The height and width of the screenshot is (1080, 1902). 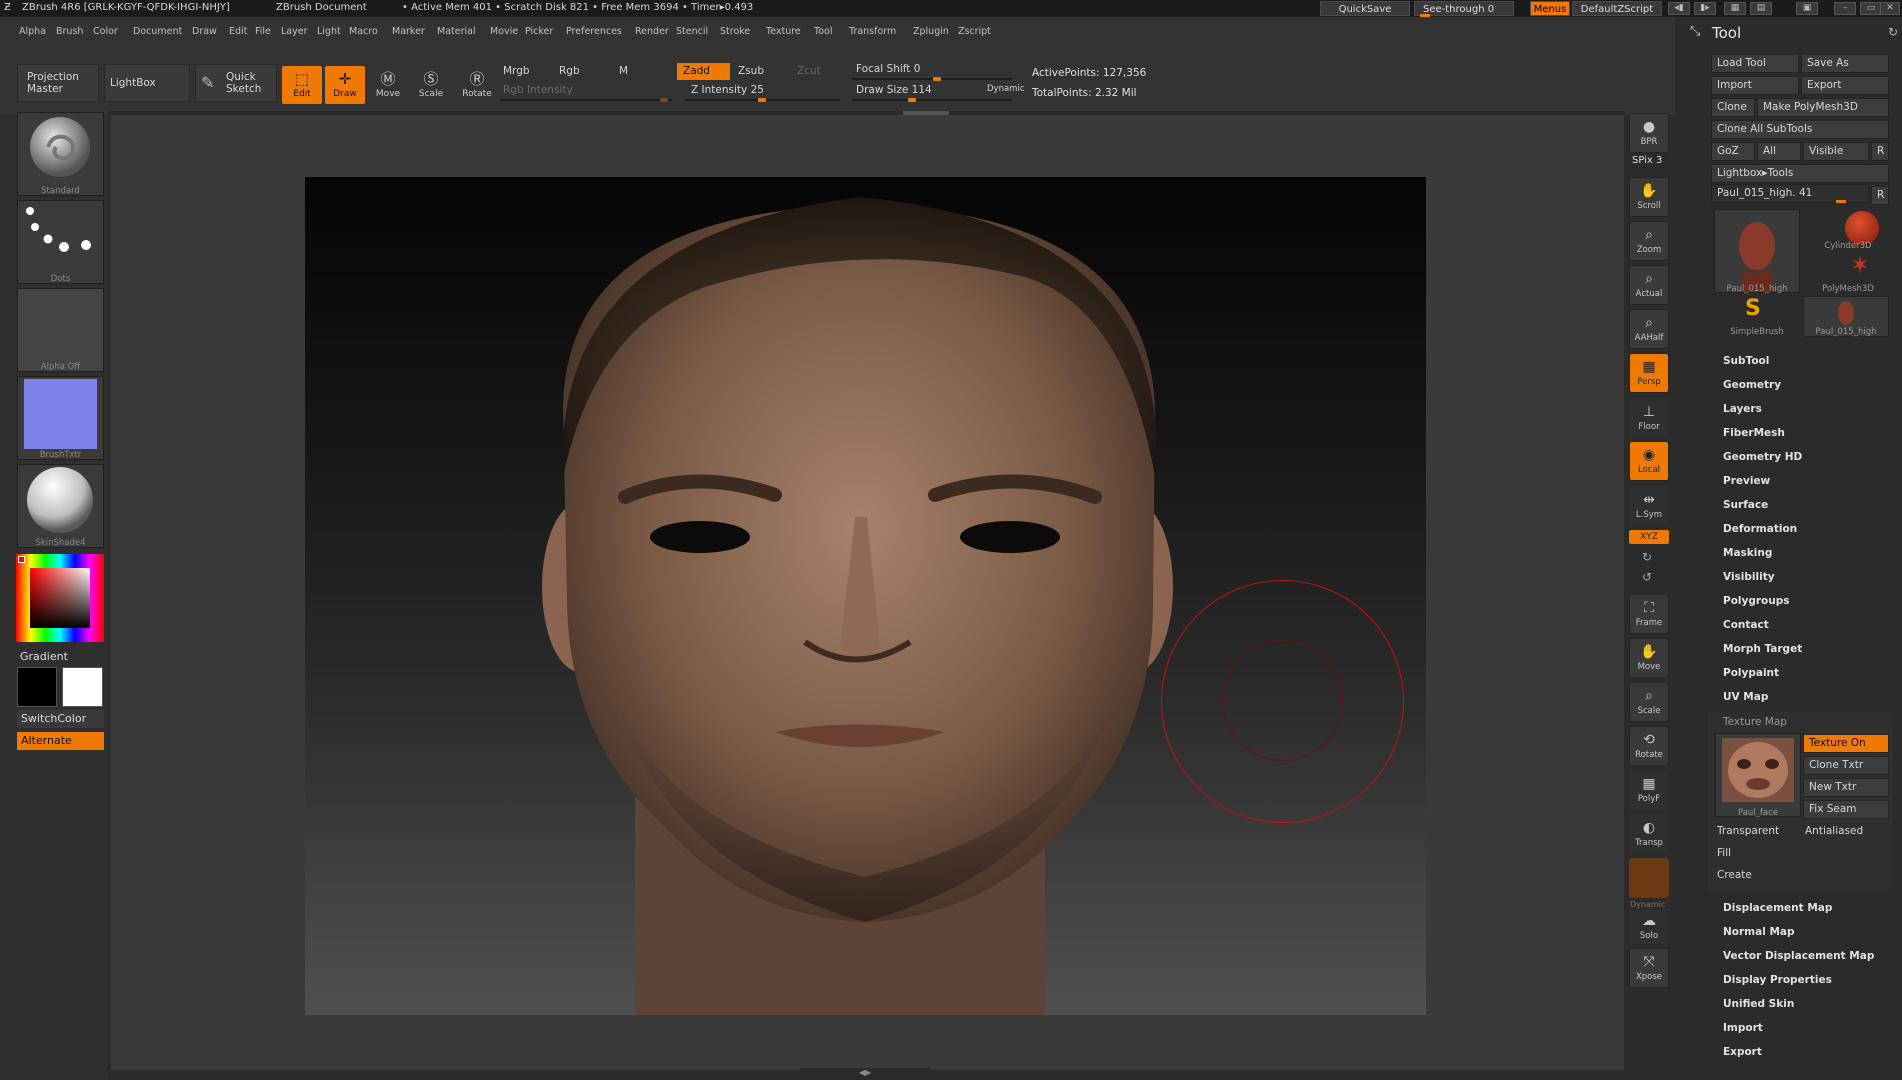 I want to click on clone-all-subtools-button: Clone All SubTools, so click(x=1800, y=129).